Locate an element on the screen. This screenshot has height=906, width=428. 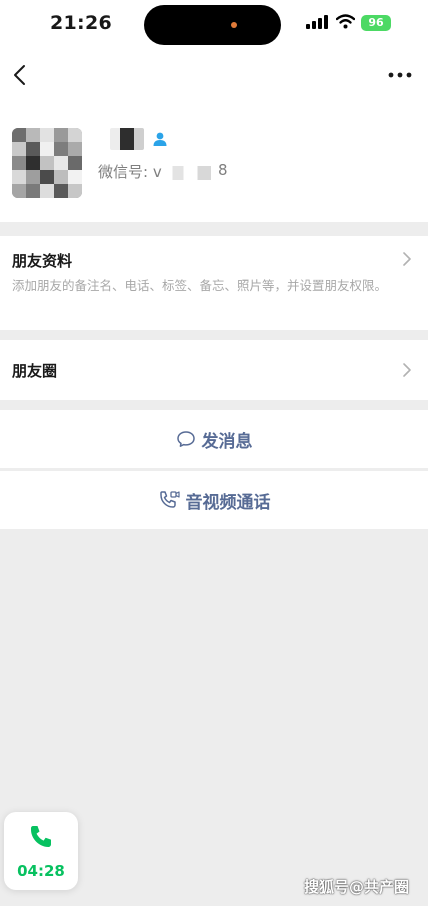
wechat-id-redacted is located at coordinates (194, 173).